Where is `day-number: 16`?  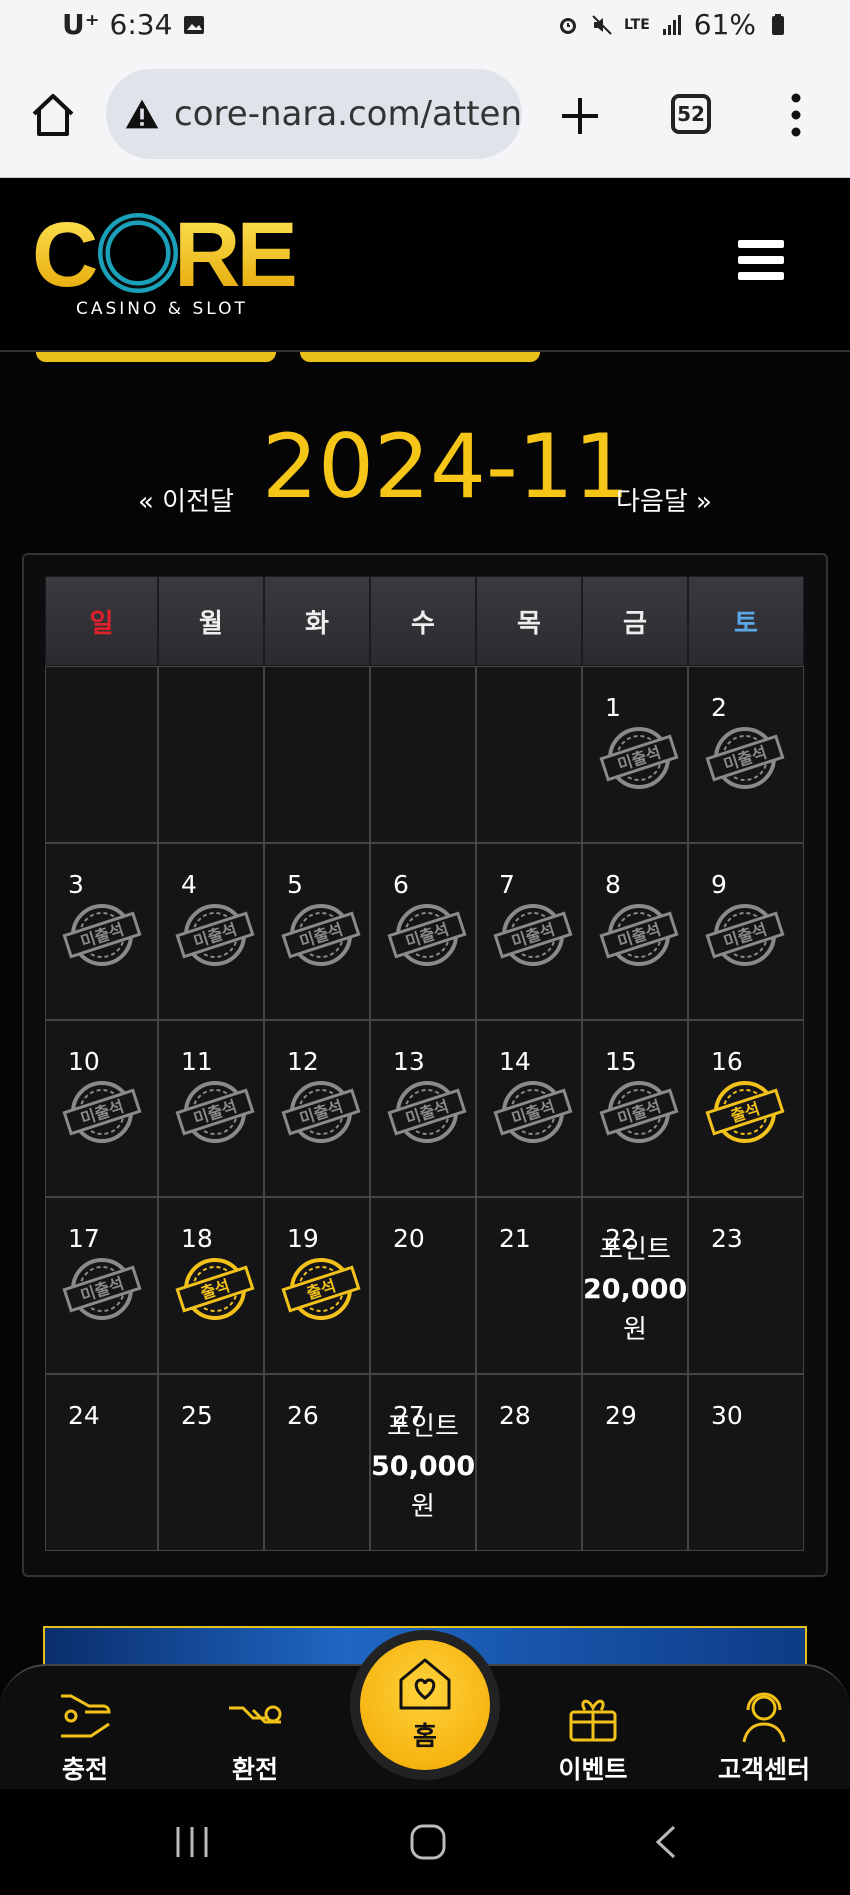
day-number: 16 is located at coordinates (727, 1061).